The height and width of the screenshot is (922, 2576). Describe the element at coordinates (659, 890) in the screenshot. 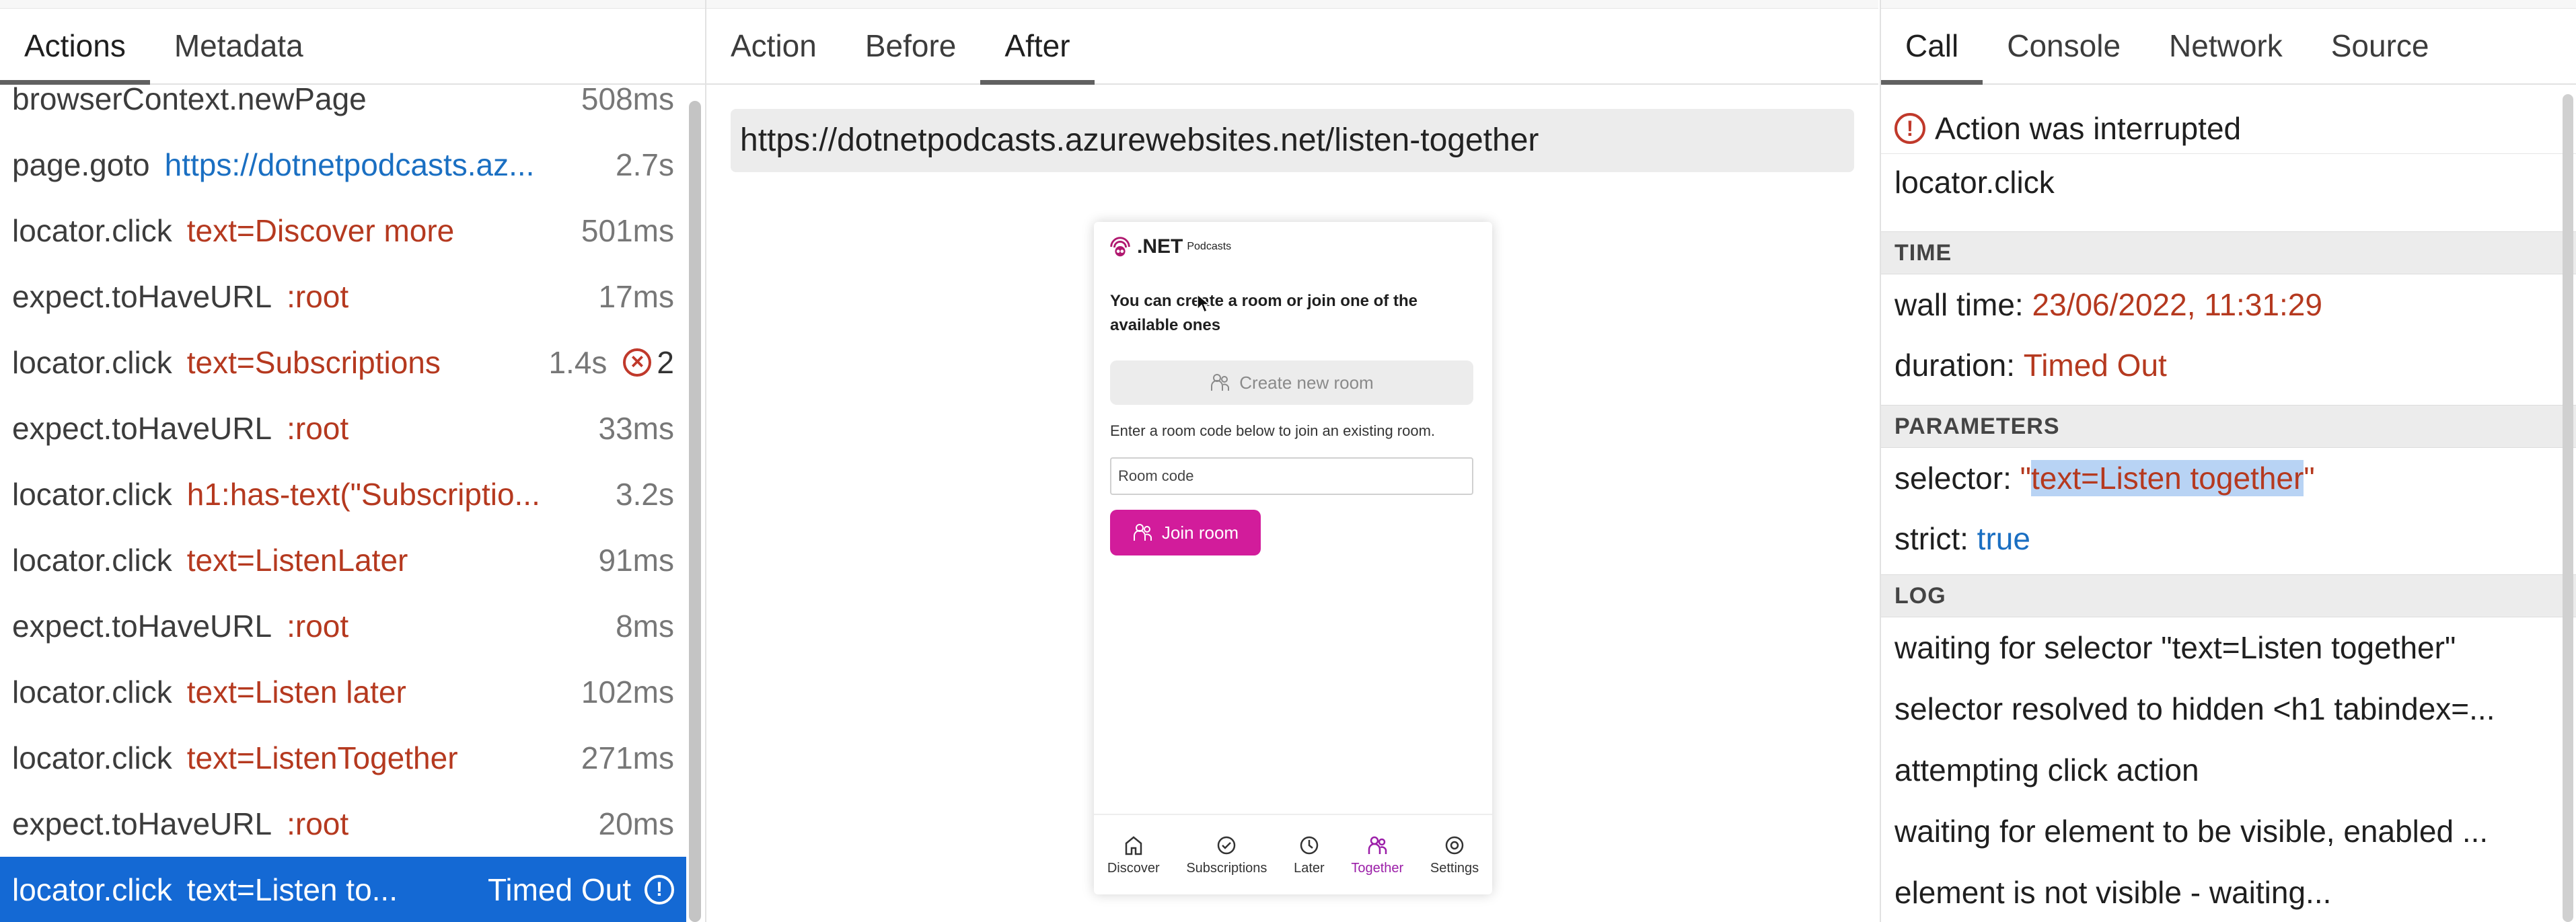

I see `timeout-icon: !` at that location.